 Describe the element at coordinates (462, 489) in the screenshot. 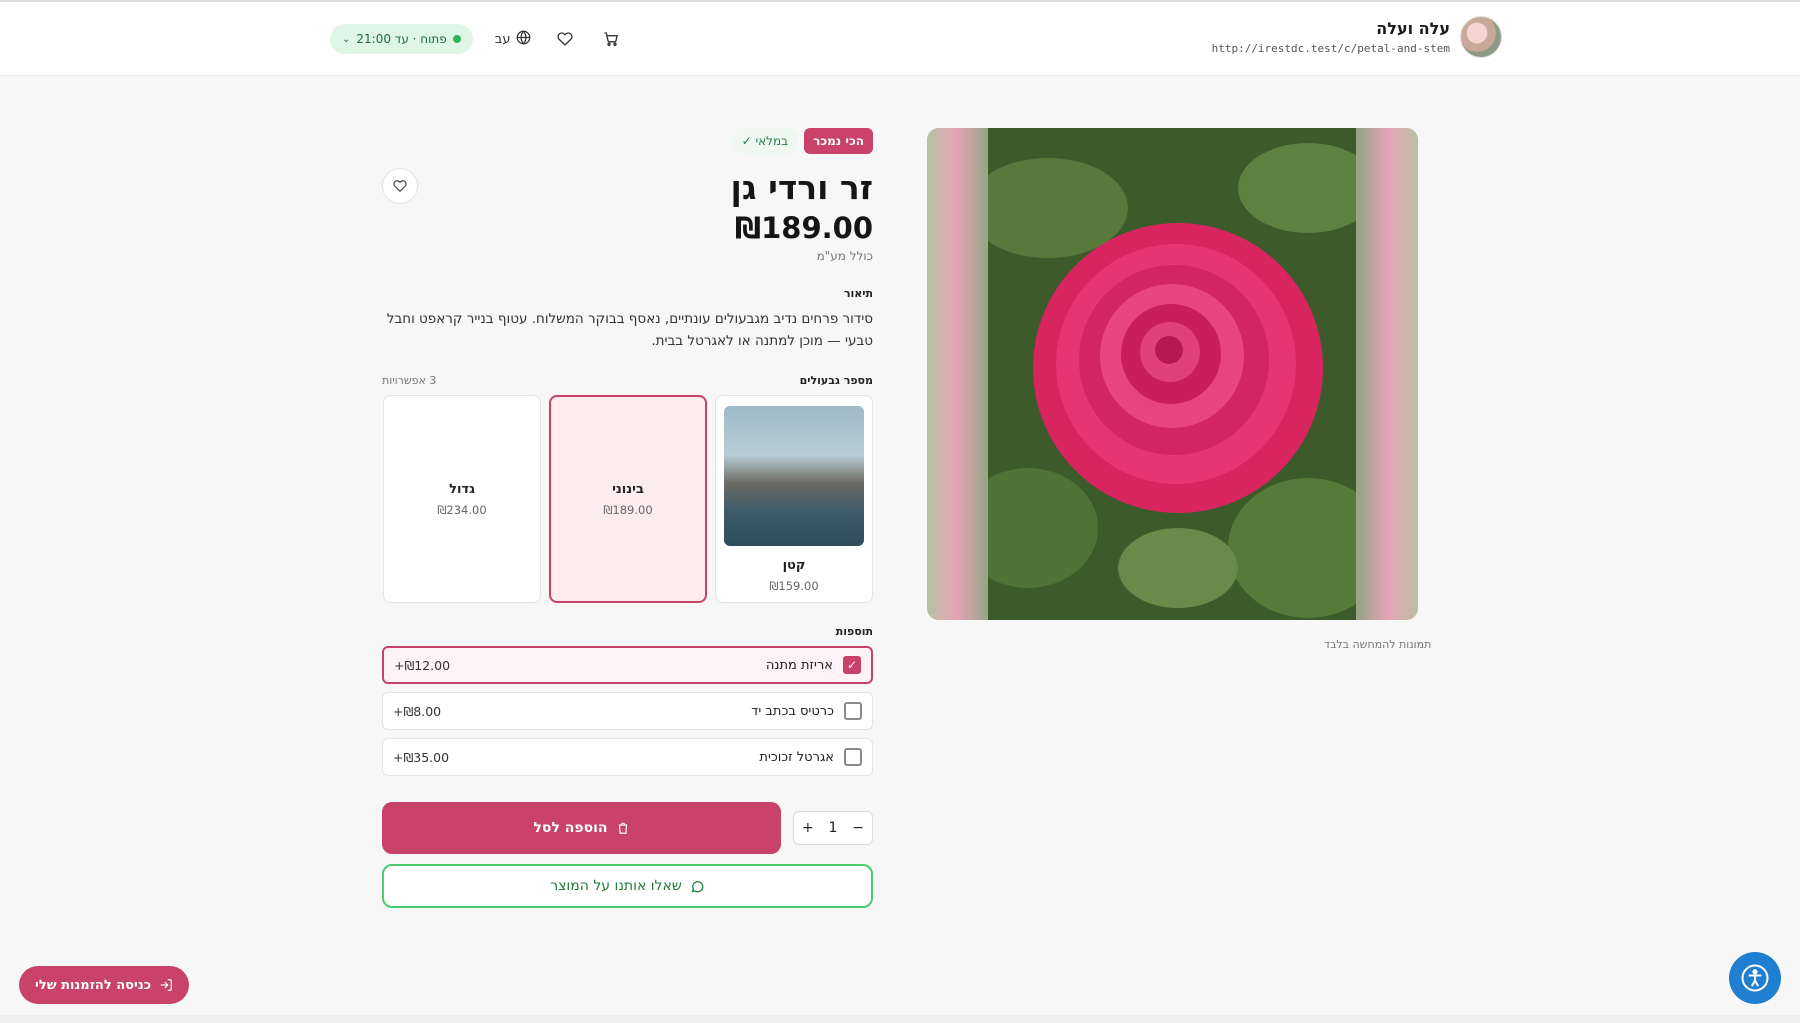

I see `size-name: גדול` at that location.